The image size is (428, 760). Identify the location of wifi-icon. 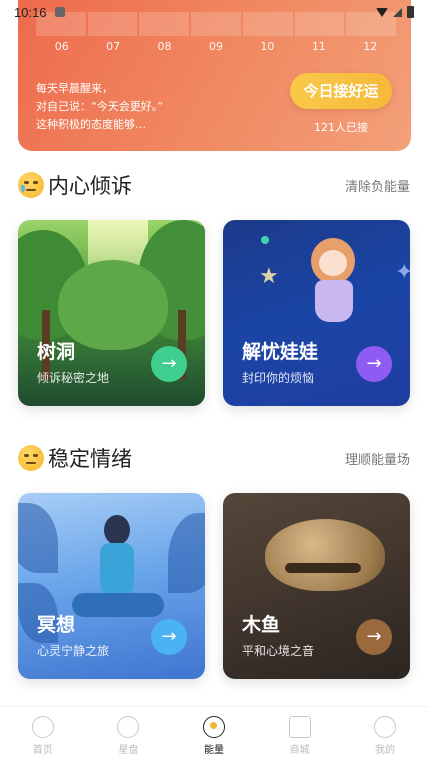
(382, 12).